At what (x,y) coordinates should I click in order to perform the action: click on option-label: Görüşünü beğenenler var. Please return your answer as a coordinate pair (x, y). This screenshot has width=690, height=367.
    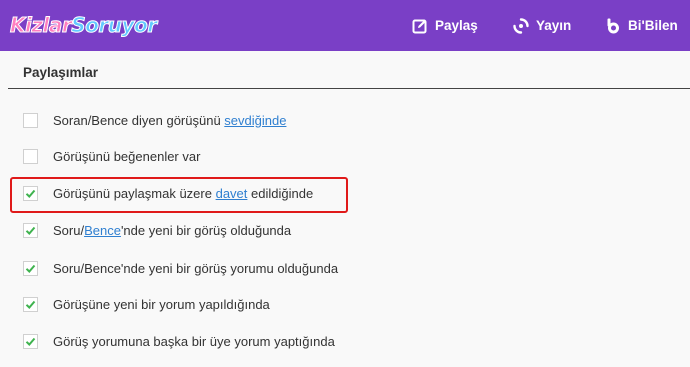
    Looking at the image, I should click on (127, 156).